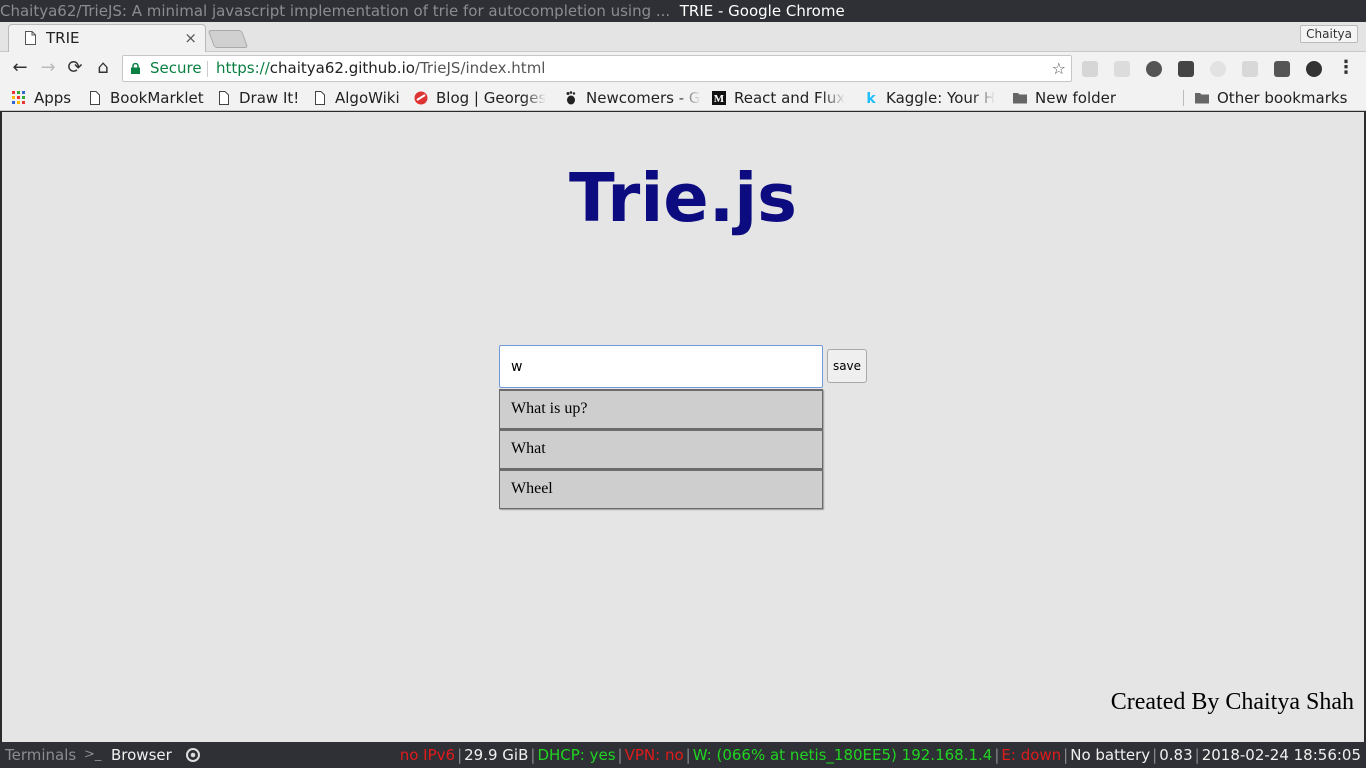 This screenshot has height=768, width=1366. Describe the element at coordinates (193, 755) in the screenshot. I see `chrome-icon` at that location.